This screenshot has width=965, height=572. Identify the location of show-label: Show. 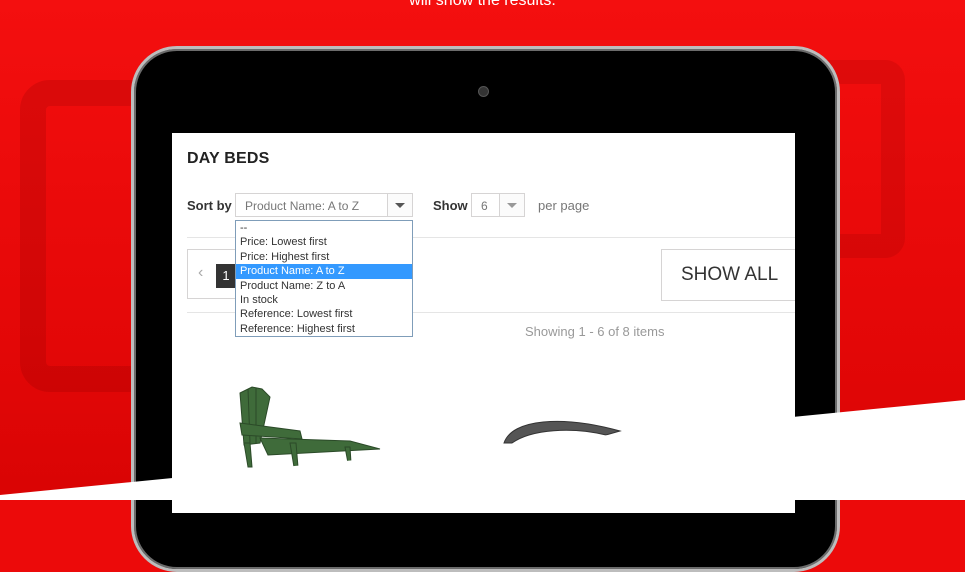
(450, 205).